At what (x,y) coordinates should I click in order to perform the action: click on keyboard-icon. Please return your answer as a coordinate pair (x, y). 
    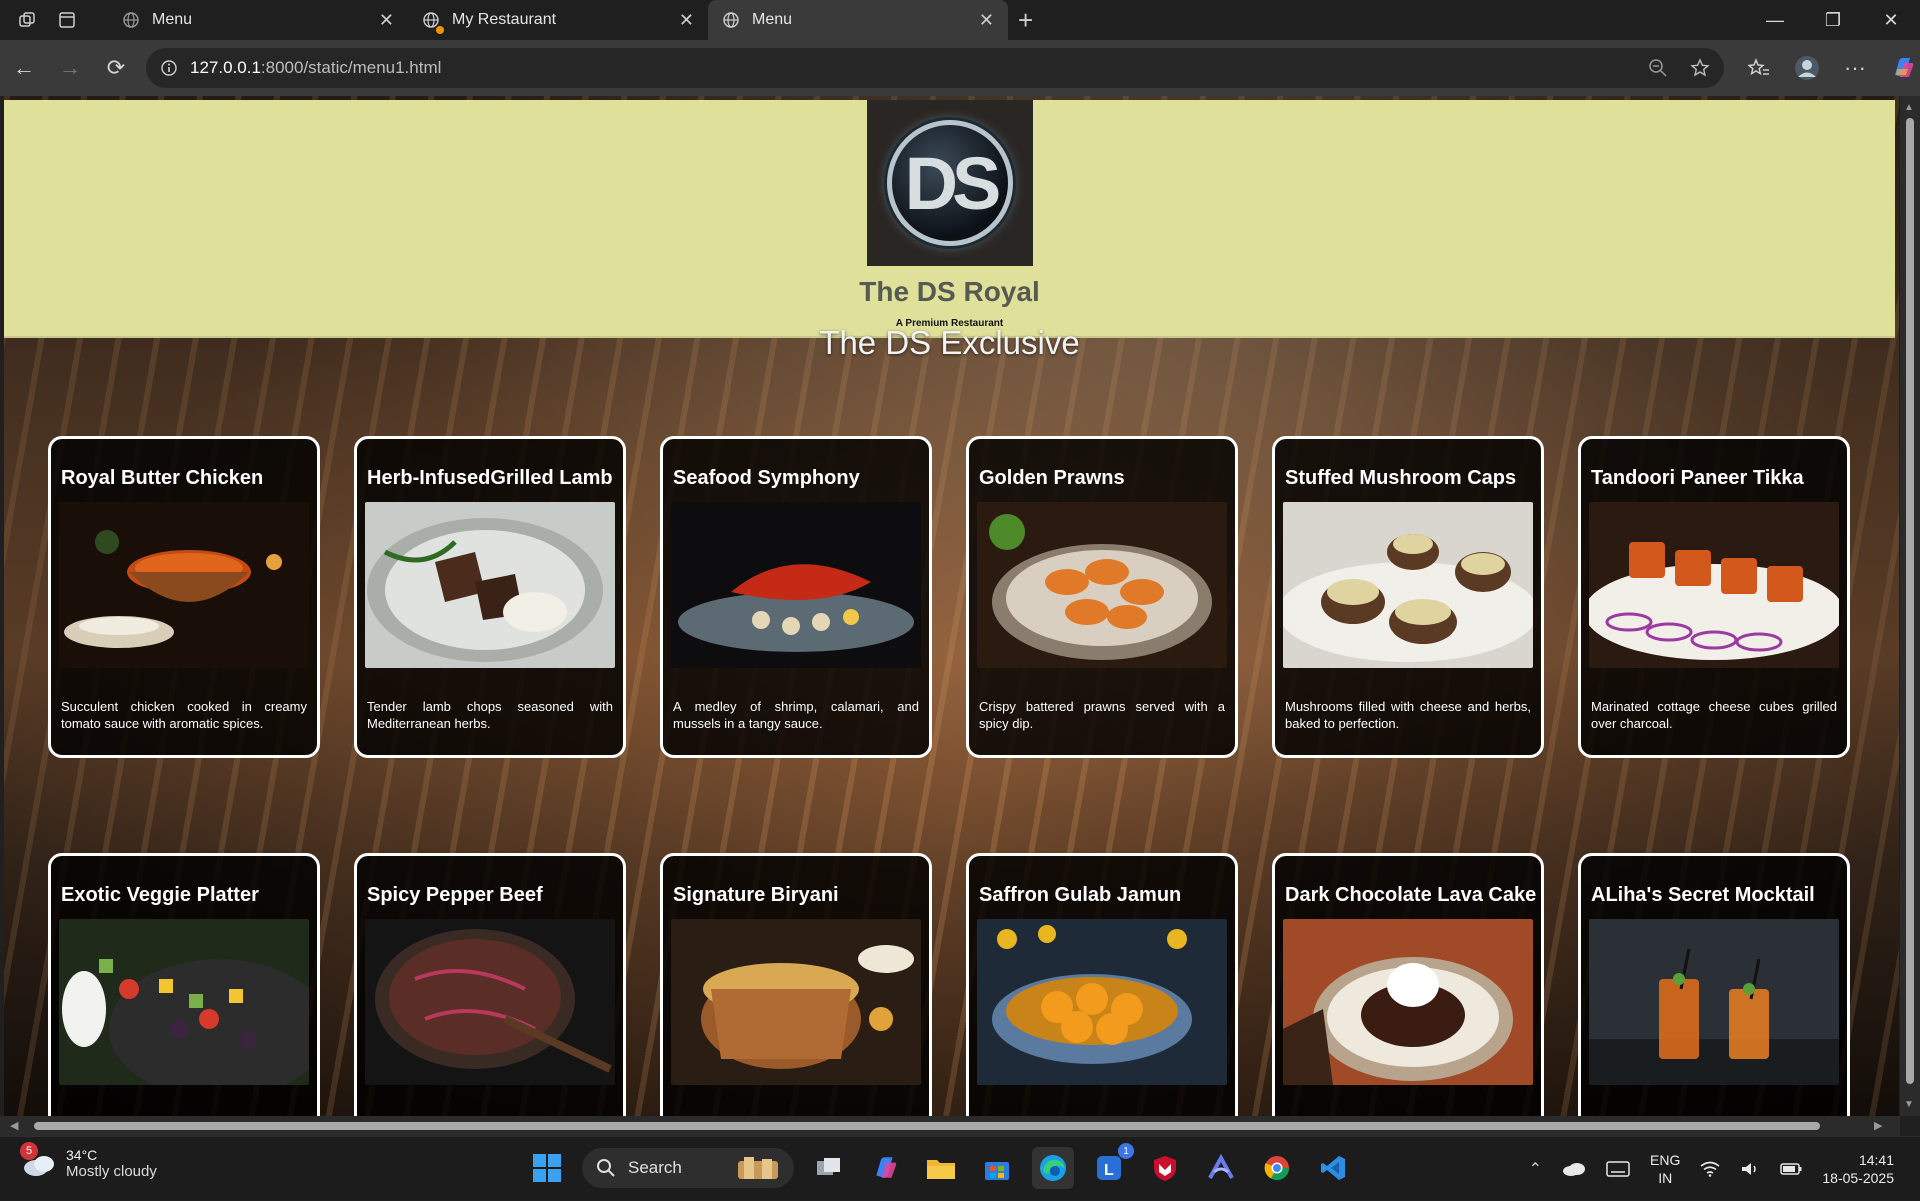
    Looking at the image, I should click on (1618, 1169).